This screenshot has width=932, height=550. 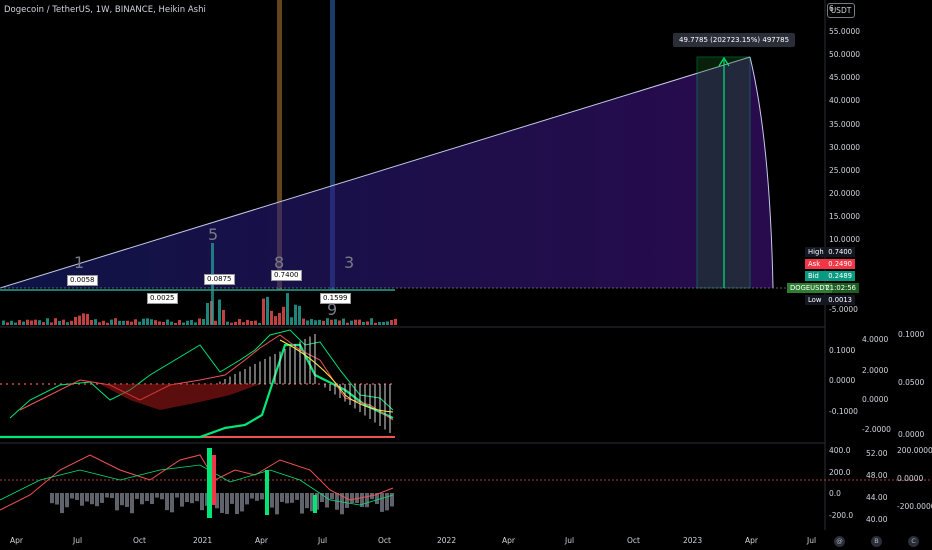 I want to click on quote-ask-label: Ask, so click(x=814, y=264).